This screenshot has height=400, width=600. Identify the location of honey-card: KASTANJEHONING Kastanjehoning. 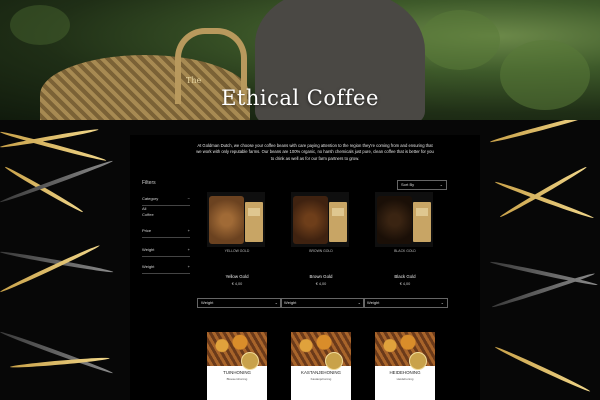
(321, 366).